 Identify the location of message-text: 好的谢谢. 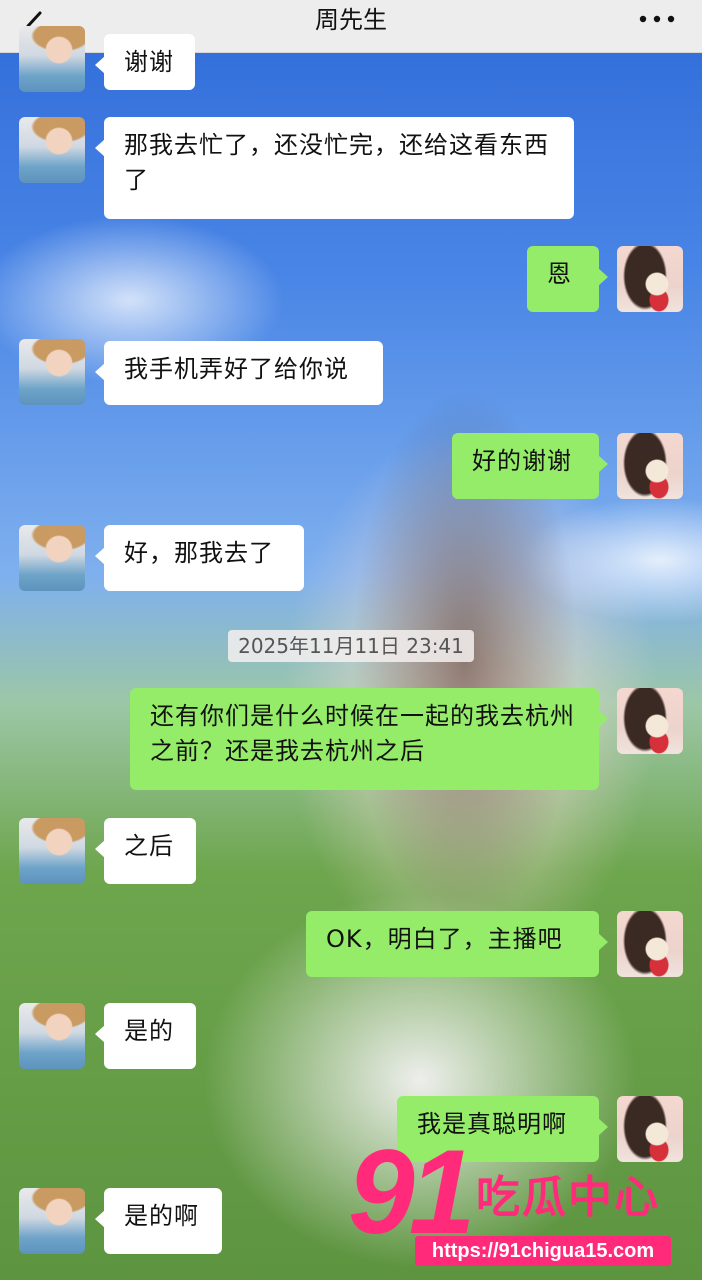
(522, 461).